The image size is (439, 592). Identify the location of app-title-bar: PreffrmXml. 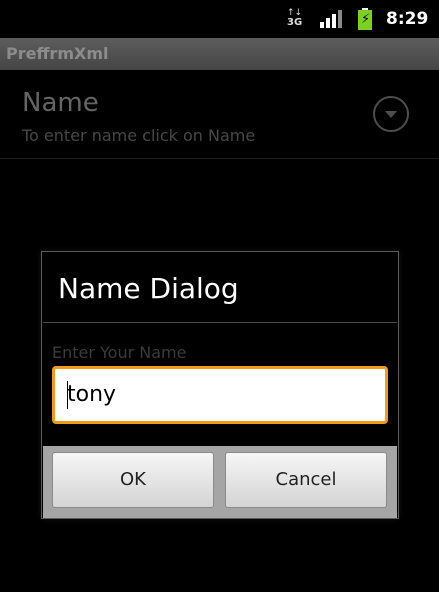
(219, 54).